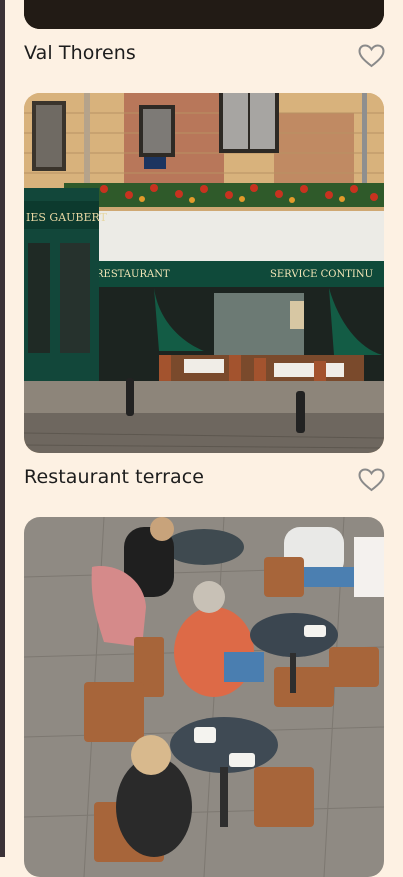 Image resolution: width=403 pixels, height=877 pixels. I want to click on card-title: Val Thorens, so click(80, 53).